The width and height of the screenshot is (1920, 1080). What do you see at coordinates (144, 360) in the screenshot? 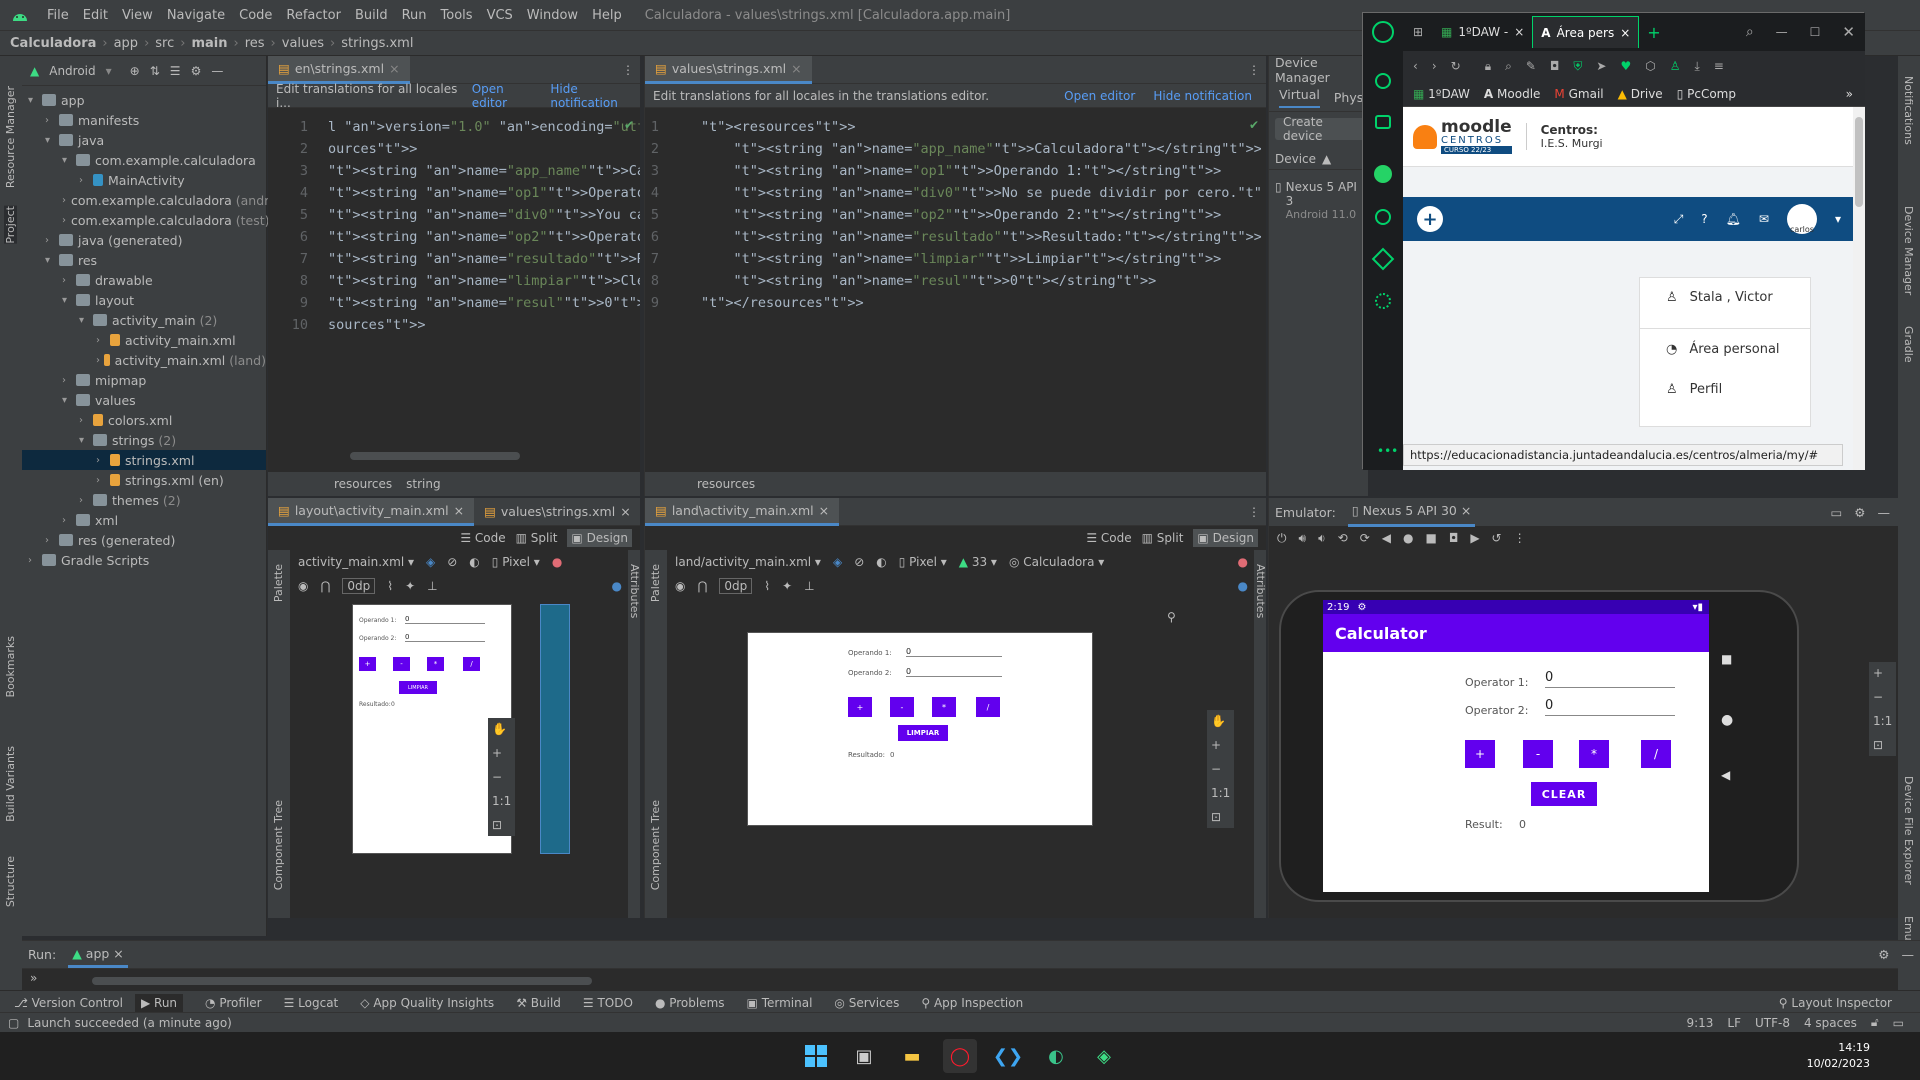
I see `tree-item: › activity_main.xml (land)` at bounding box center [144, 360].